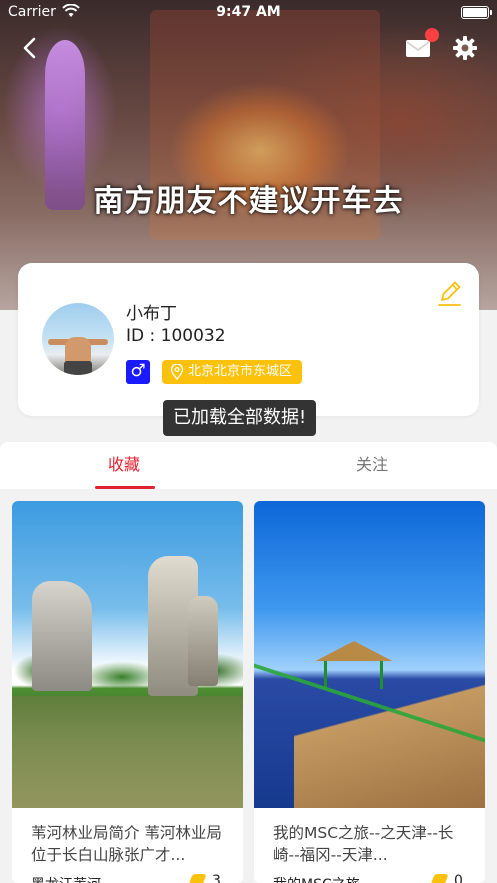  Describe the element at coordinates (240, 418) in the screenshot. I see `toast-message: 已加载全部数据!` at that location.